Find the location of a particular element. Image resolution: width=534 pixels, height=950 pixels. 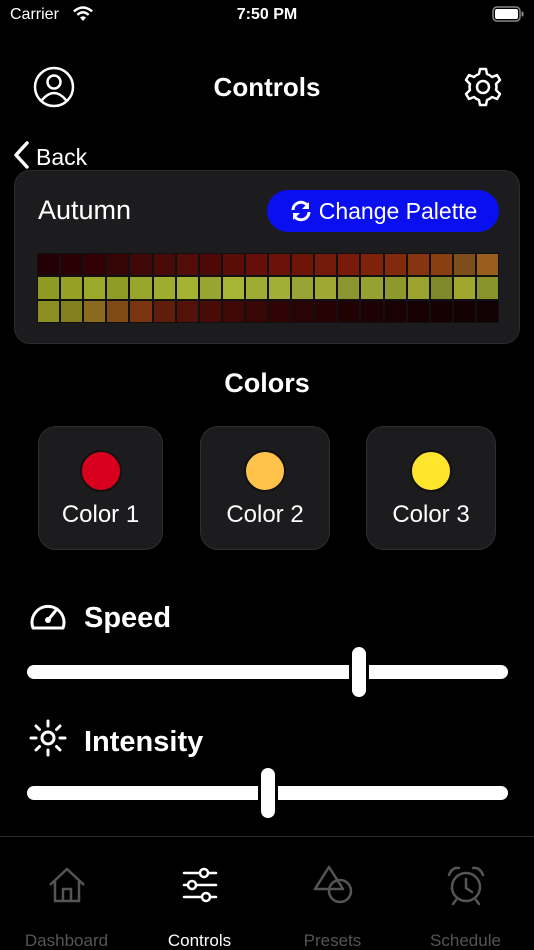

navigation-header: Controls is located at coordinates (267, 87).